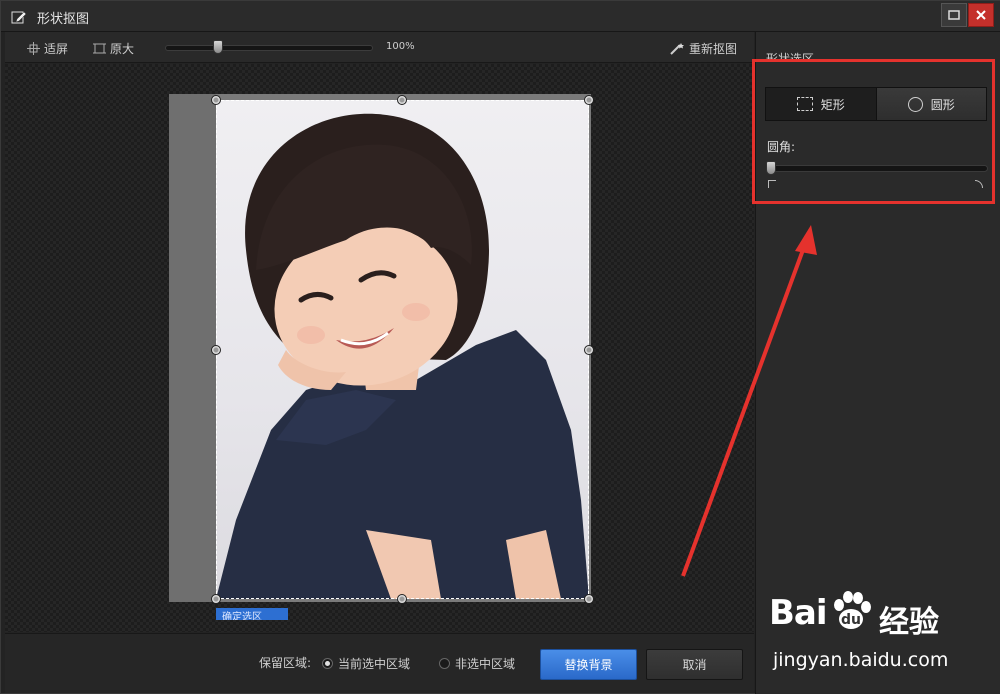 This screenshot has height=694, width=1000. I want to click on radio-non-selection-label: 非选中区域, so click(485, 664).